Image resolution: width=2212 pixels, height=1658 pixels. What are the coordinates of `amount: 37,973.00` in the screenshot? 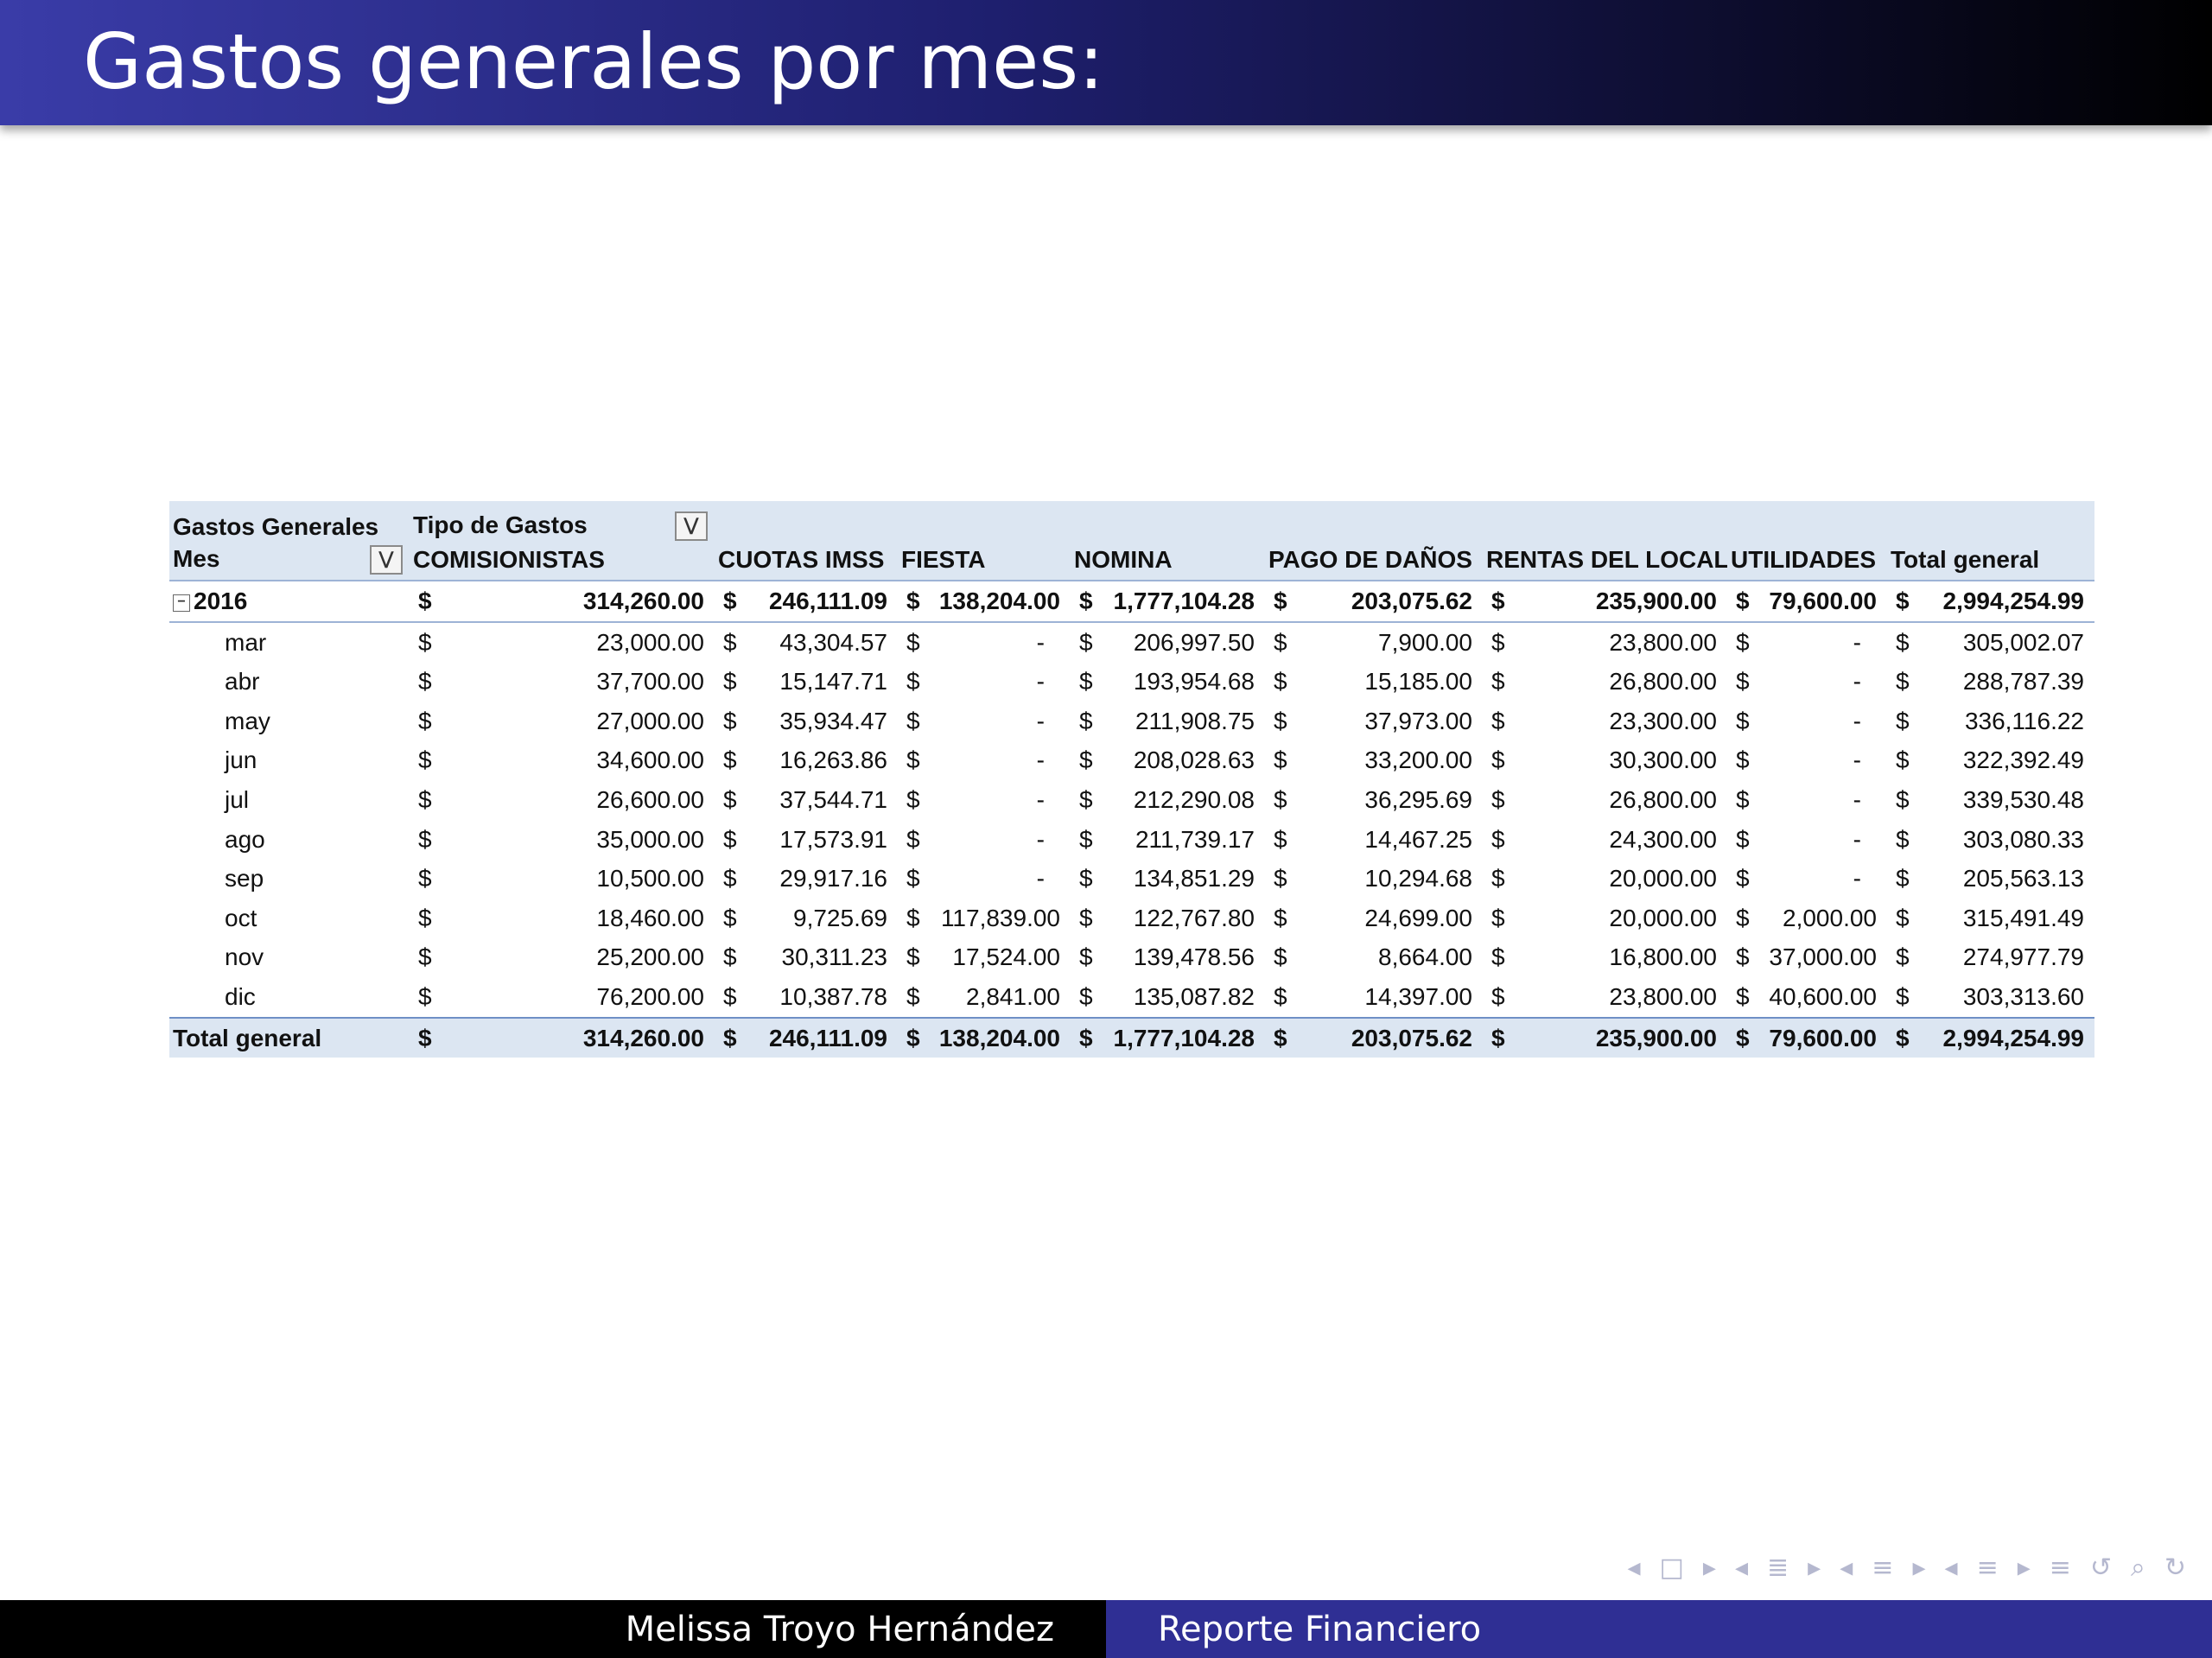 It's located at (1418, 720).